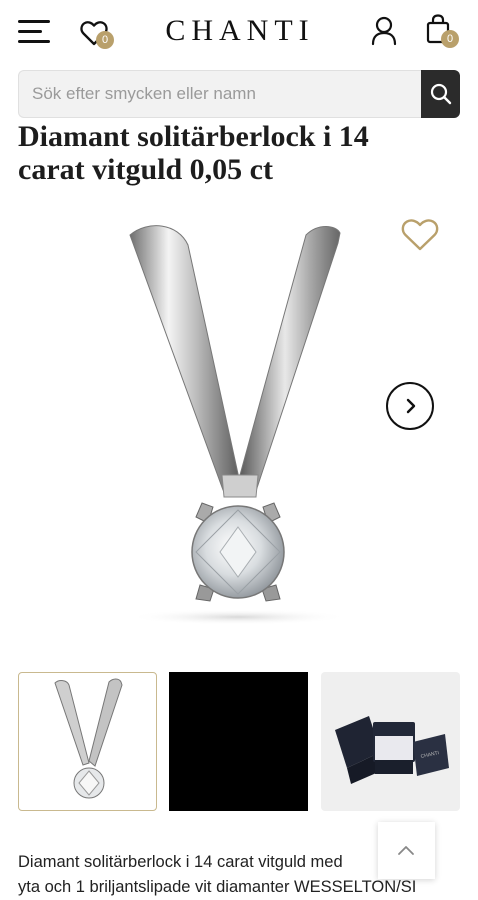 The image size is (478, 900). What do you see at coordinates (450, 39) in the screenshot?
I see `cart-count-badge: 0` at bounding box center [450, 39].